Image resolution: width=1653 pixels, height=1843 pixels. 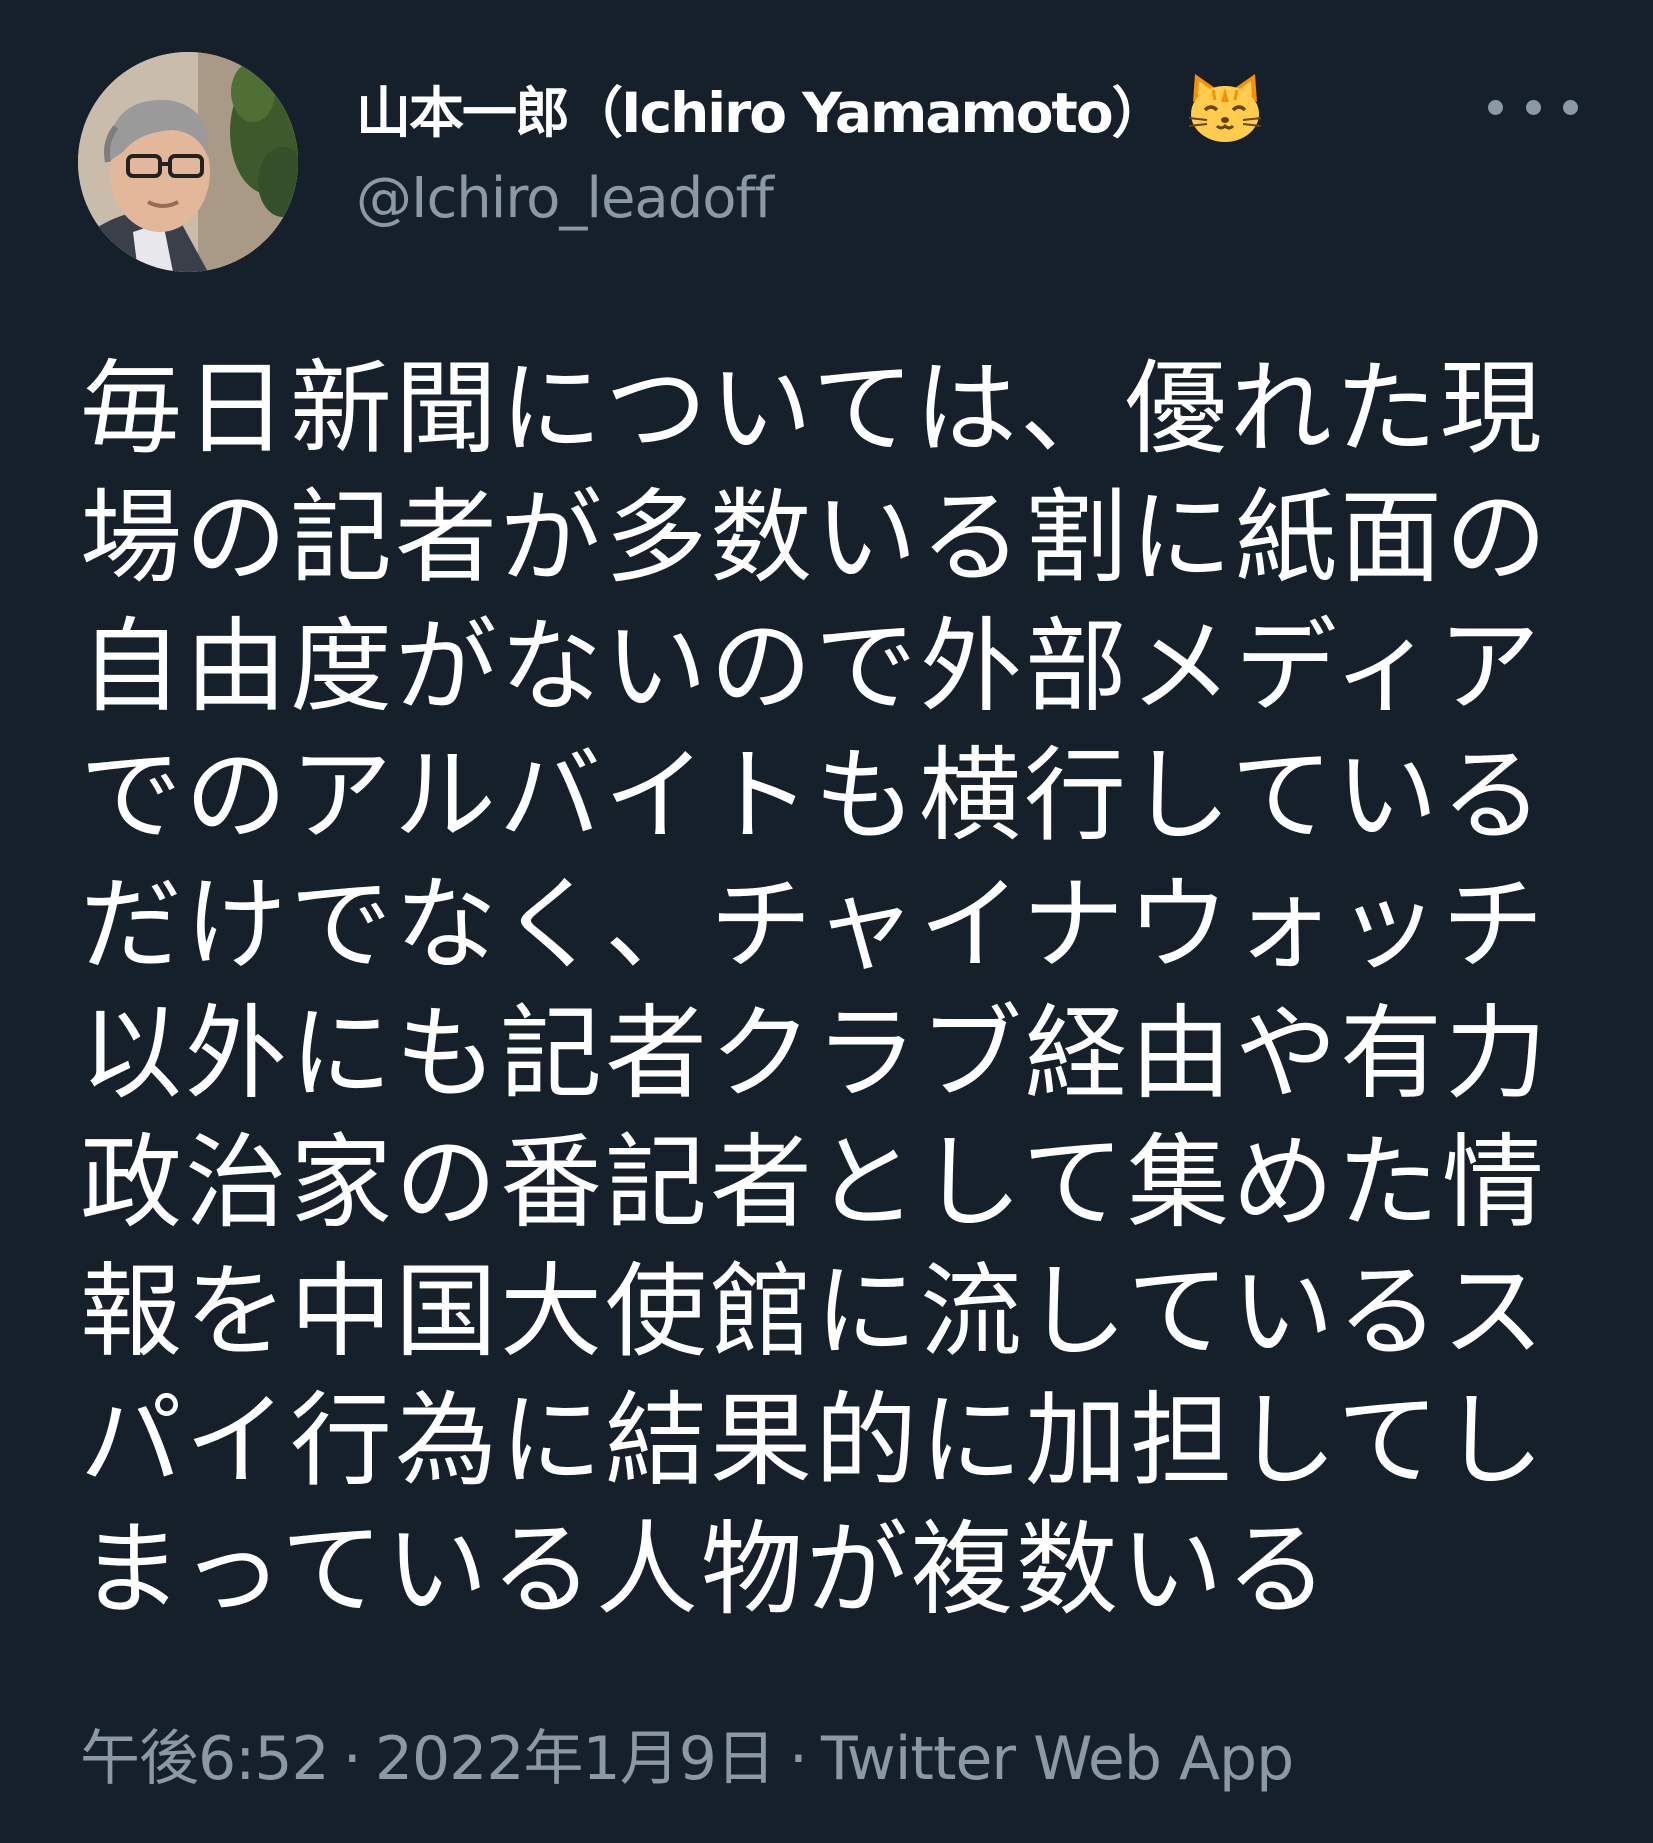 What do you see at coordinates (761, 113) in the screenshot?
I see `display-name-text: 山本一郎（Ichiro Yamamoto）` at bounding box center [761, 113].